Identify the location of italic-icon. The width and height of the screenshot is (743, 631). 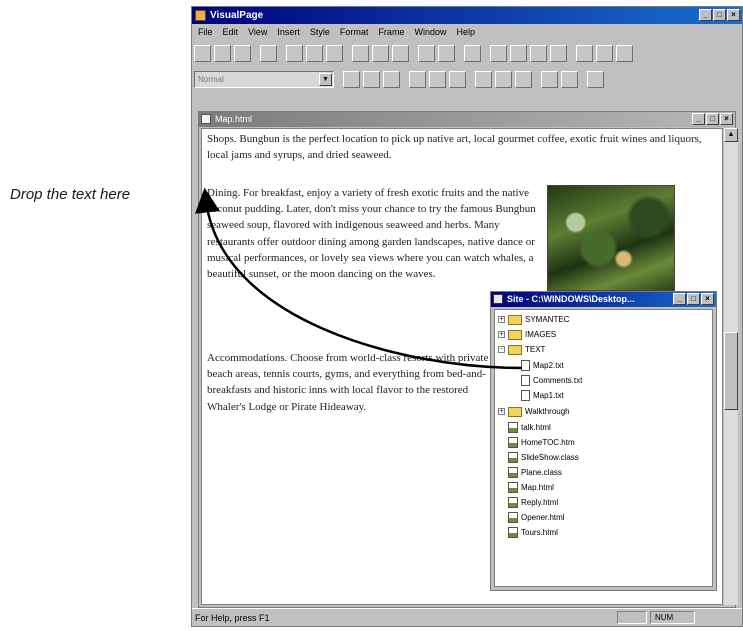
(371, 79).